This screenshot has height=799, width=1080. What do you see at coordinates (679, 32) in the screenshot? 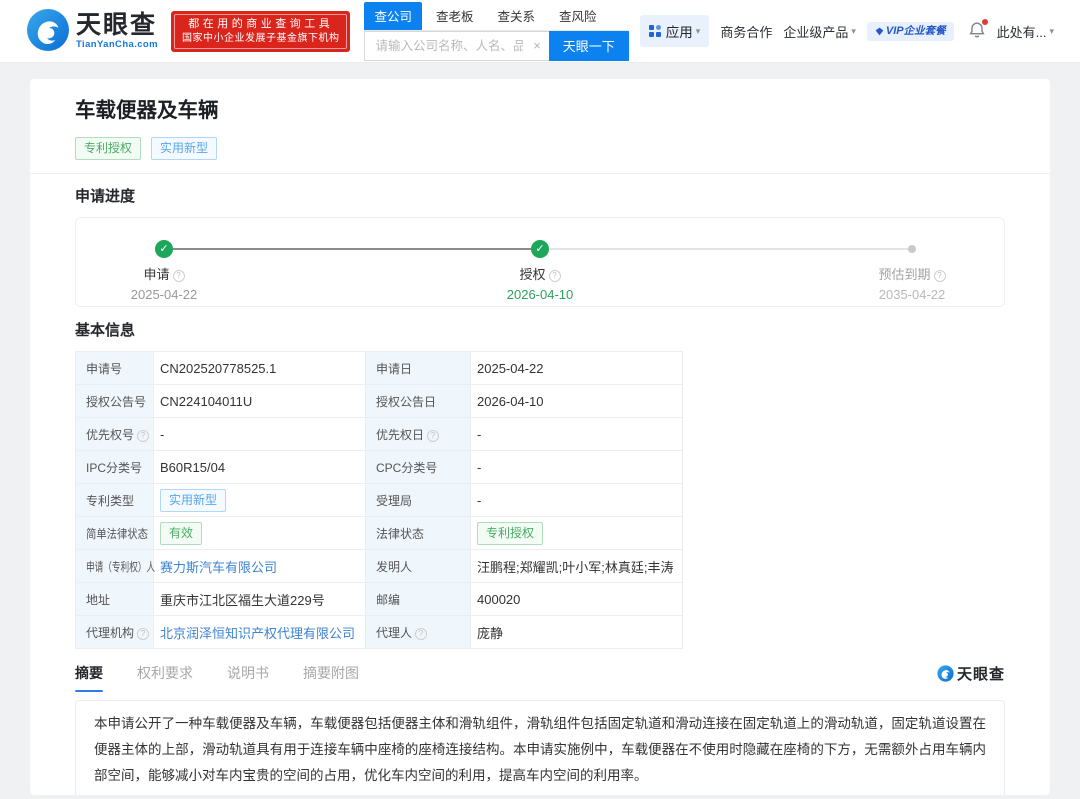
I see `apps-label: 应用` at bounding box center [679, 32].